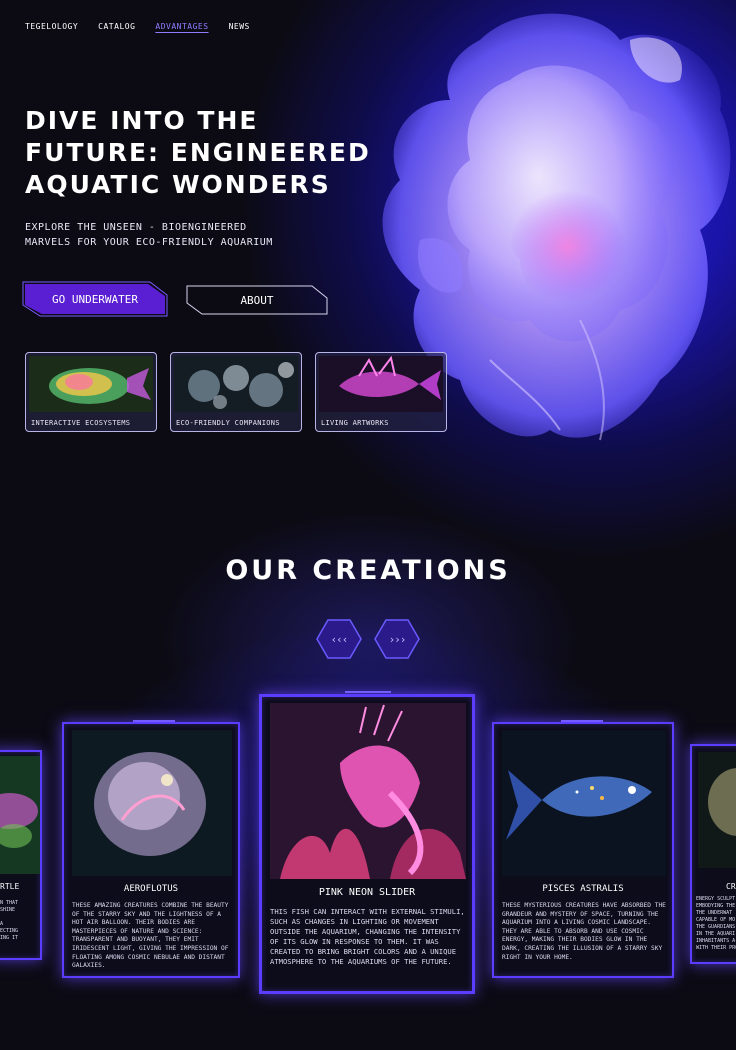 This screenshot has width=736, height=1050. Describe the element at coordinates (239, 26) in the screenshot. I see `nav-news: NEWS` at that location.